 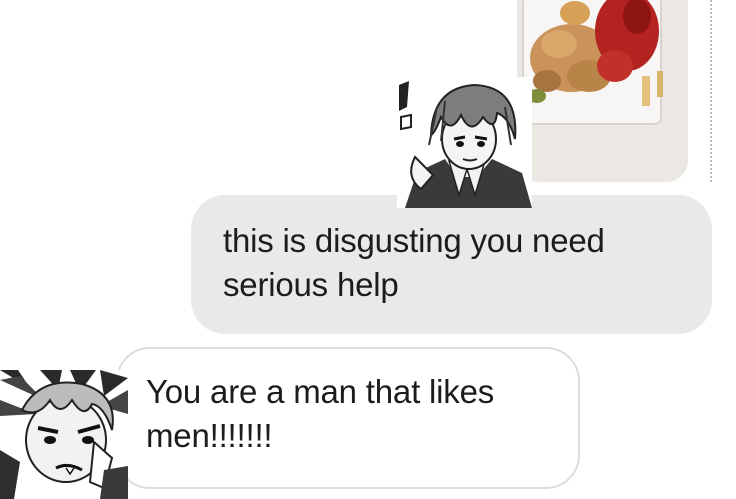 What do you see at coordinates (311, 284) in the screenshot?
I see `message-text-line: serious help` at bounding box center [311, 284].